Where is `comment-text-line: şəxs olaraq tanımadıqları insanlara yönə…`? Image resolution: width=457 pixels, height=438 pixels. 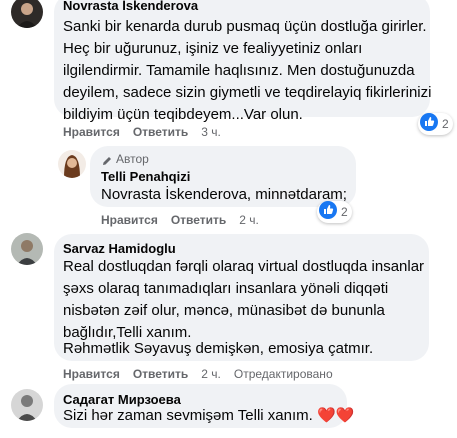
comment-text-line: şəxs olaraq tanımadıqları insanlara yönə… is located at coordinates (226, 288).